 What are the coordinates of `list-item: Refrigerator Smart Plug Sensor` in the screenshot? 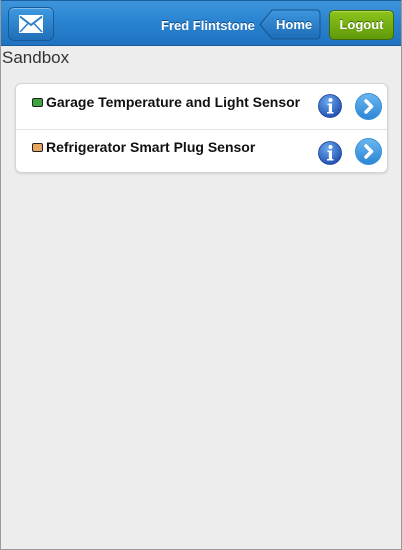 It's located at (201, 151).